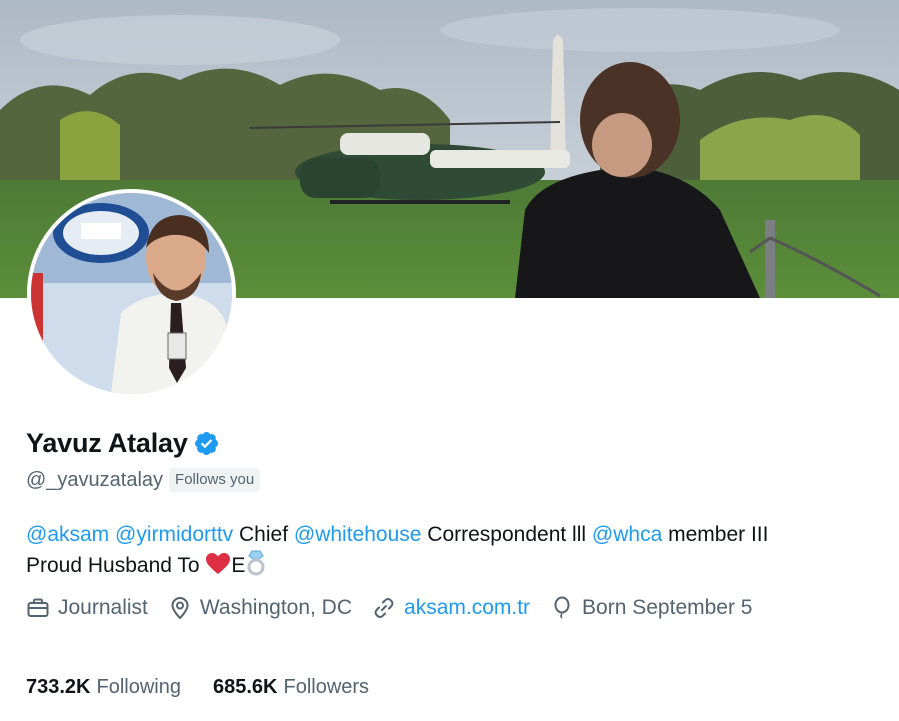  What do you see at coordinates (256, 563) in the screenshot?
I see `ring-emoji` at bounding box center [256, 563].